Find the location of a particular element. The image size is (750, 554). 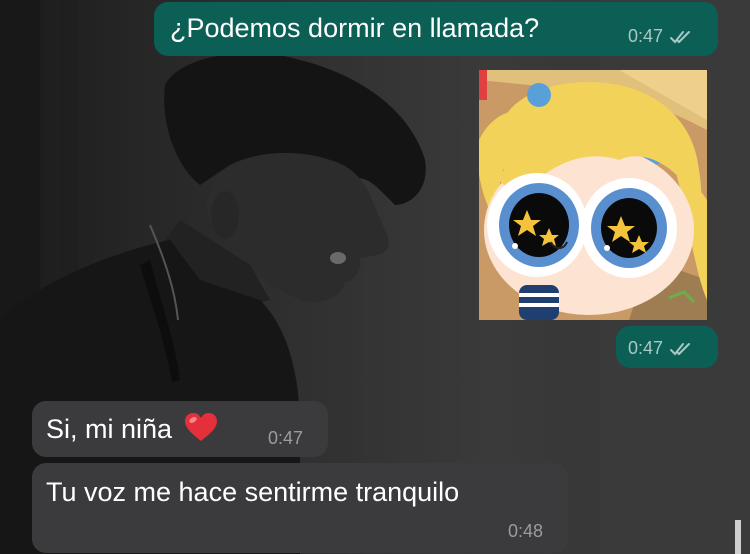

message-bubble-outgoing: ¿Podemos dormir en llamada? 0:47 is located at coordinates (436, 29).